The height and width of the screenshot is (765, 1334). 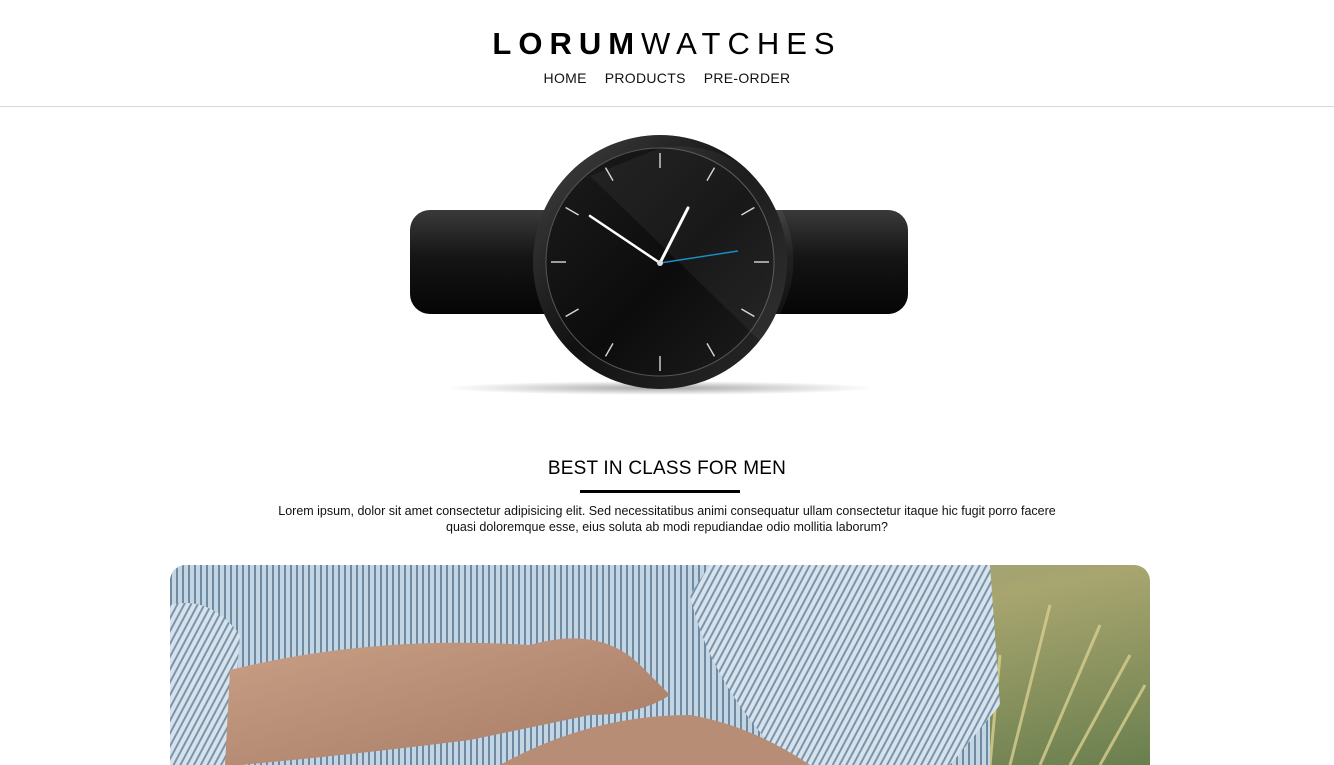 What do you see at coordinates (747, 78) in the screenshot?
I see `nav-pre-order: PRE-ORDER` at bounding box center [747, 78].